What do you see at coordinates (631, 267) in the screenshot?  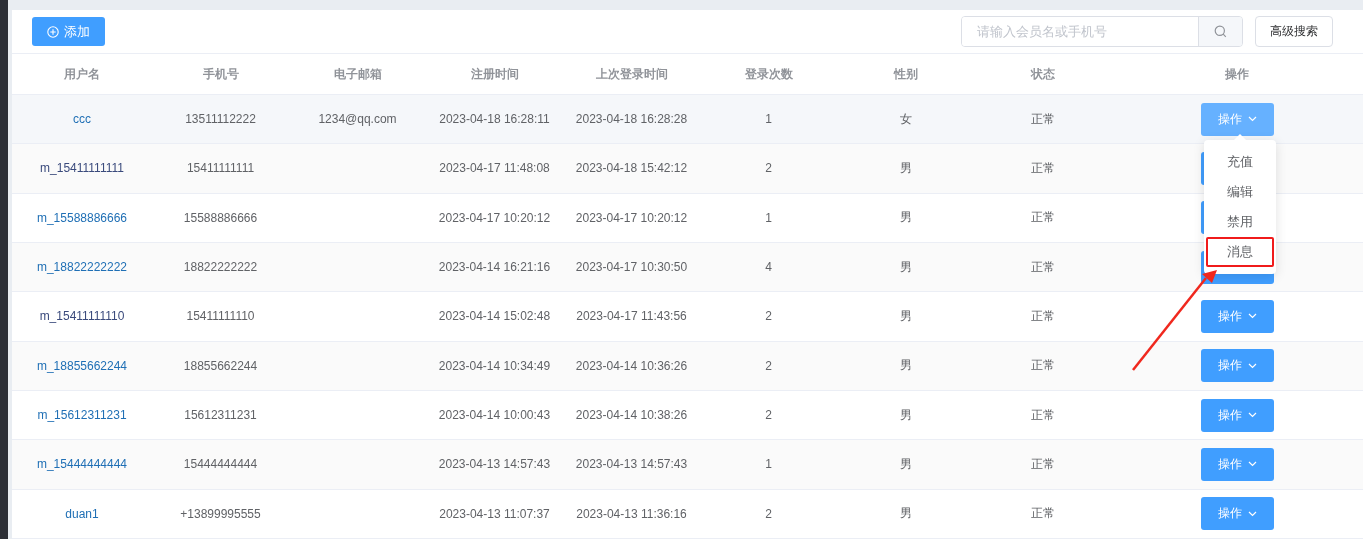 I see `last-login-cell: 2023-04-17 10:30:50` at bounding box center [631, 267].